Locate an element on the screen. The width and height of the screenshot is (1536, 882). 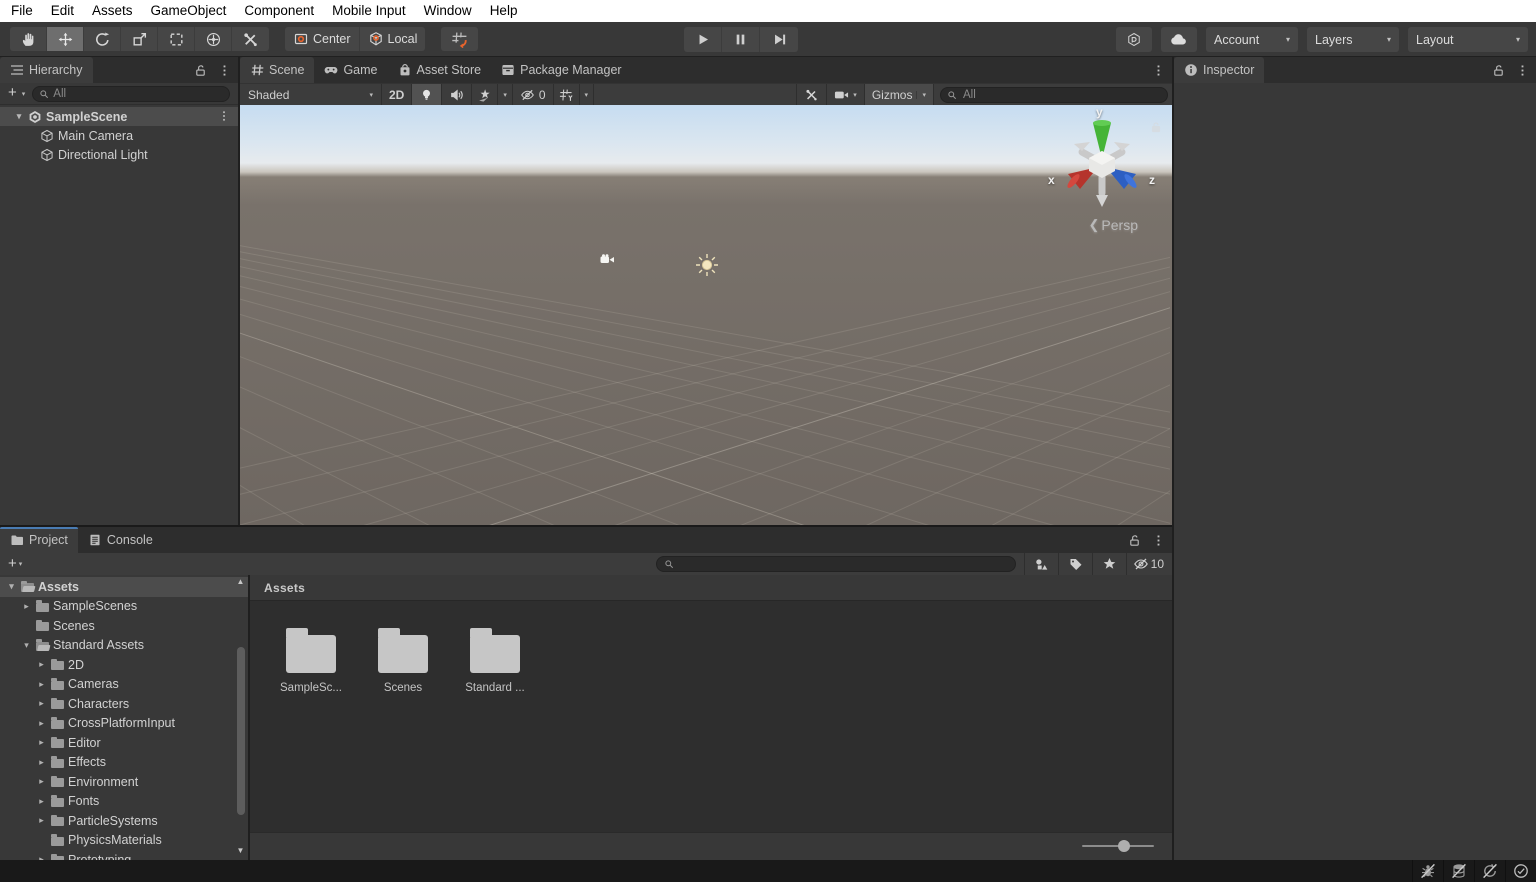
rotate-tool-button is located at coordinates (102, 39).